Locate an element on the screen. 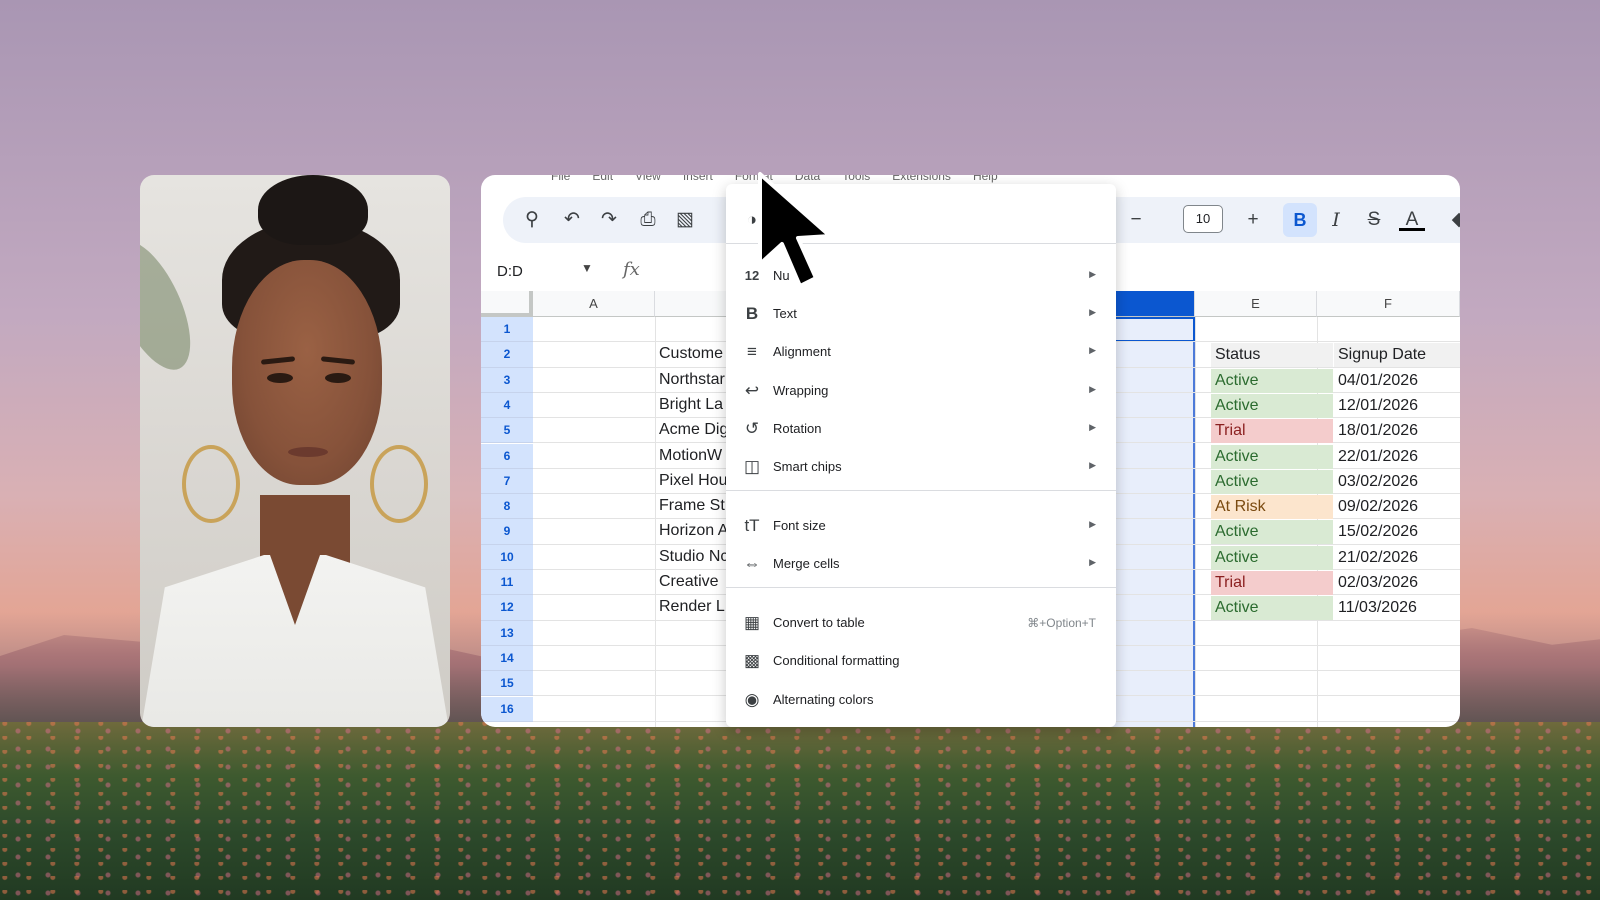 The width and height of the screenshot is (1600, 900). menu-insert: Insert is located at coordinates (698, 179).